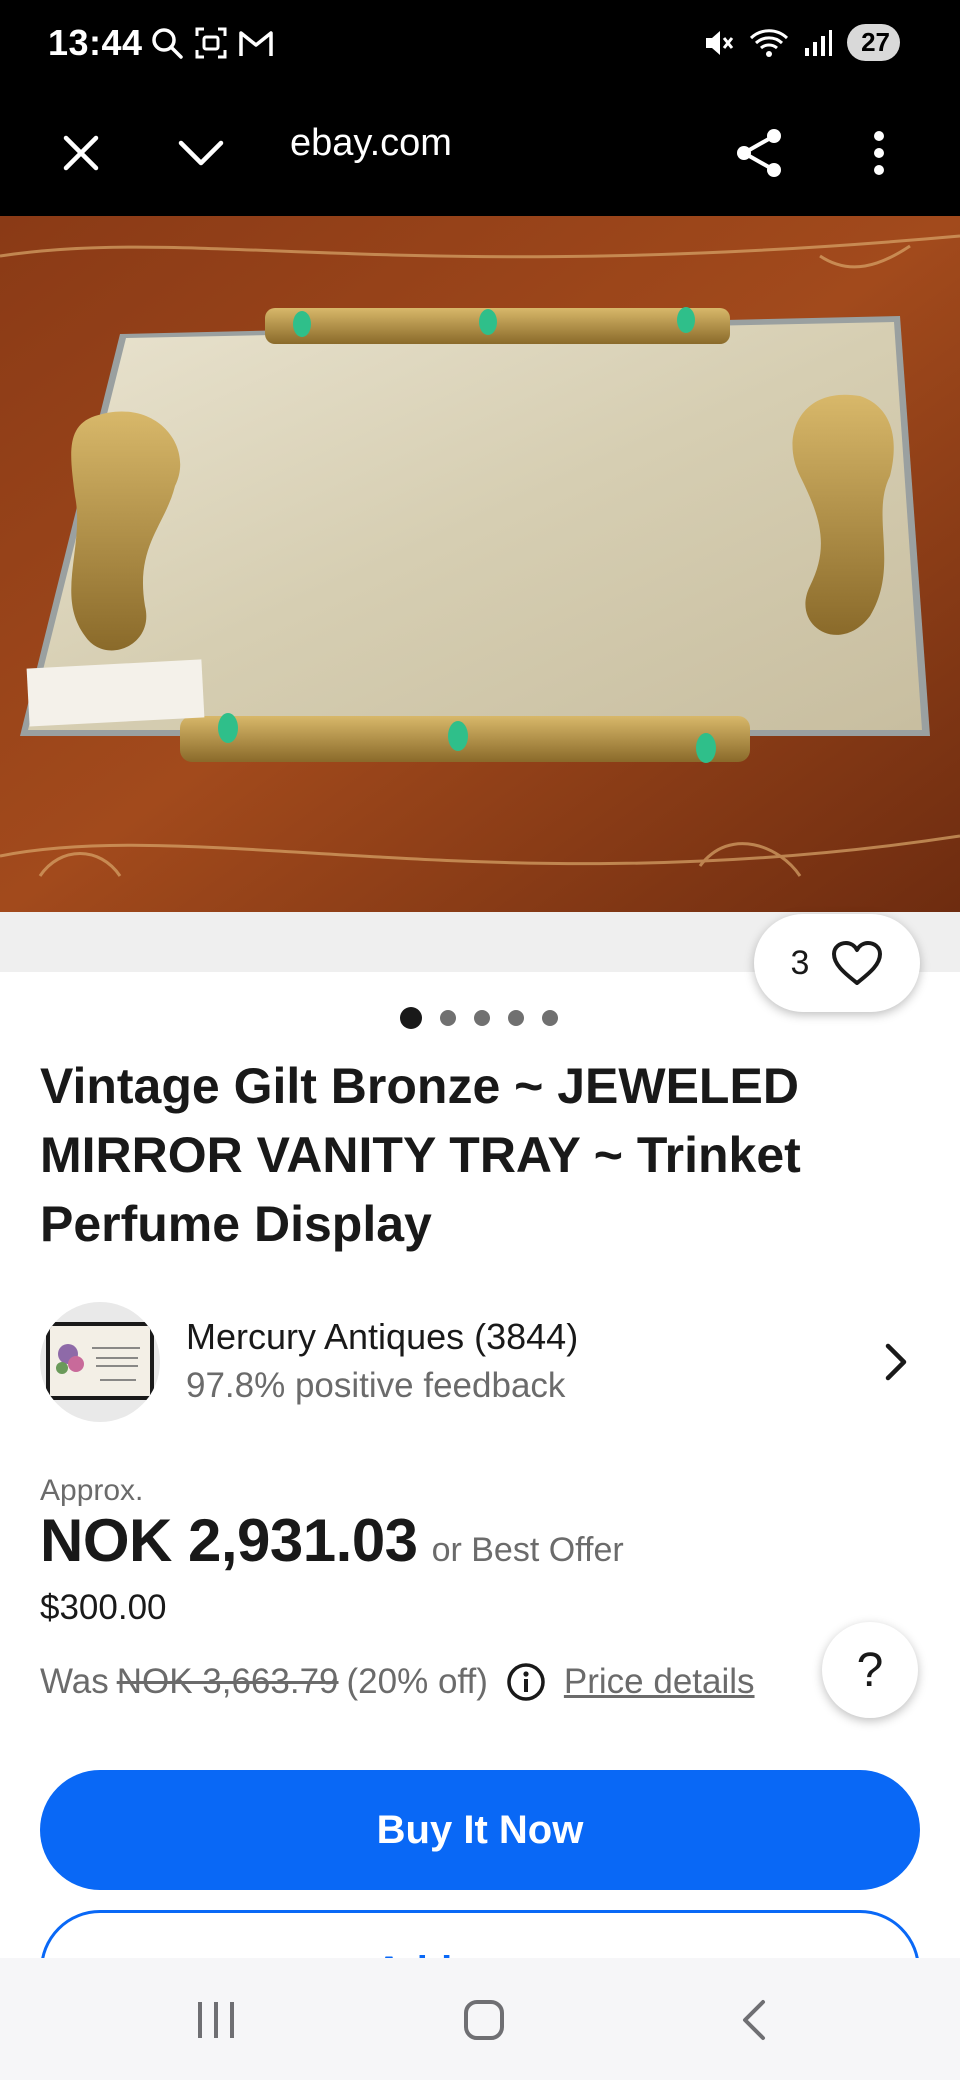 This screenshot has height=2080, width=960. I want to click on recents-button, so click(216, 2020).